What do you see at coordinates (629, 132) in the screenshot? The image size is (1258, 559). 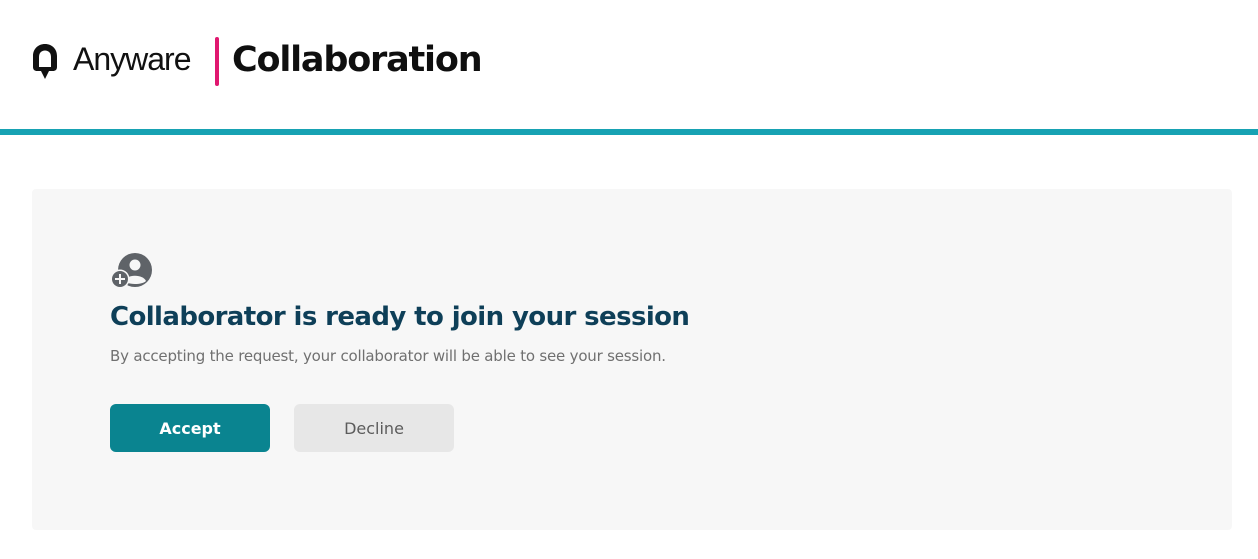 I see `header-accent-bar` at bounding box center [629, 132].